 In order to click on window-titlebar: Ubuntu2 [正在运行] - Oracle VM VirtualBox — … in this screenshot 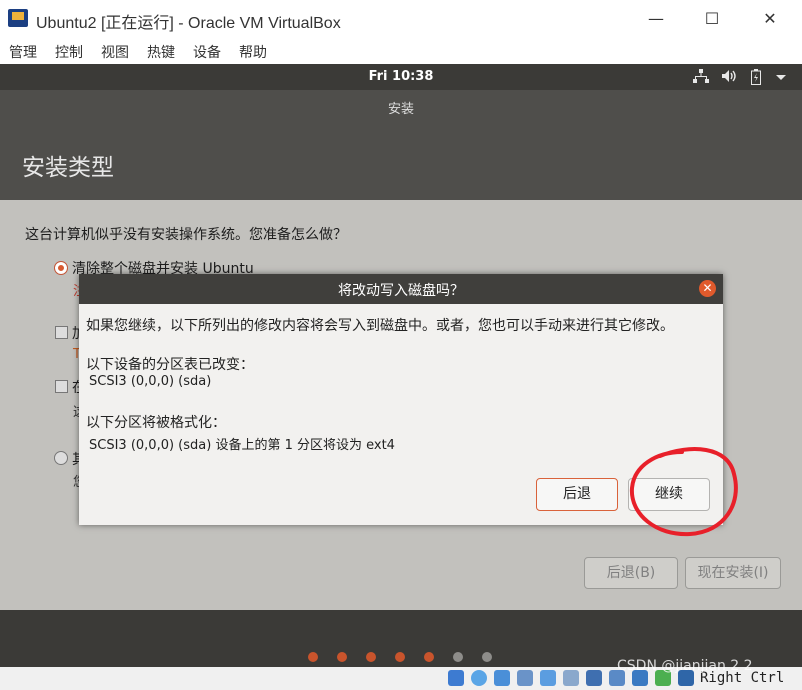, I will do `click(401, 19)`.